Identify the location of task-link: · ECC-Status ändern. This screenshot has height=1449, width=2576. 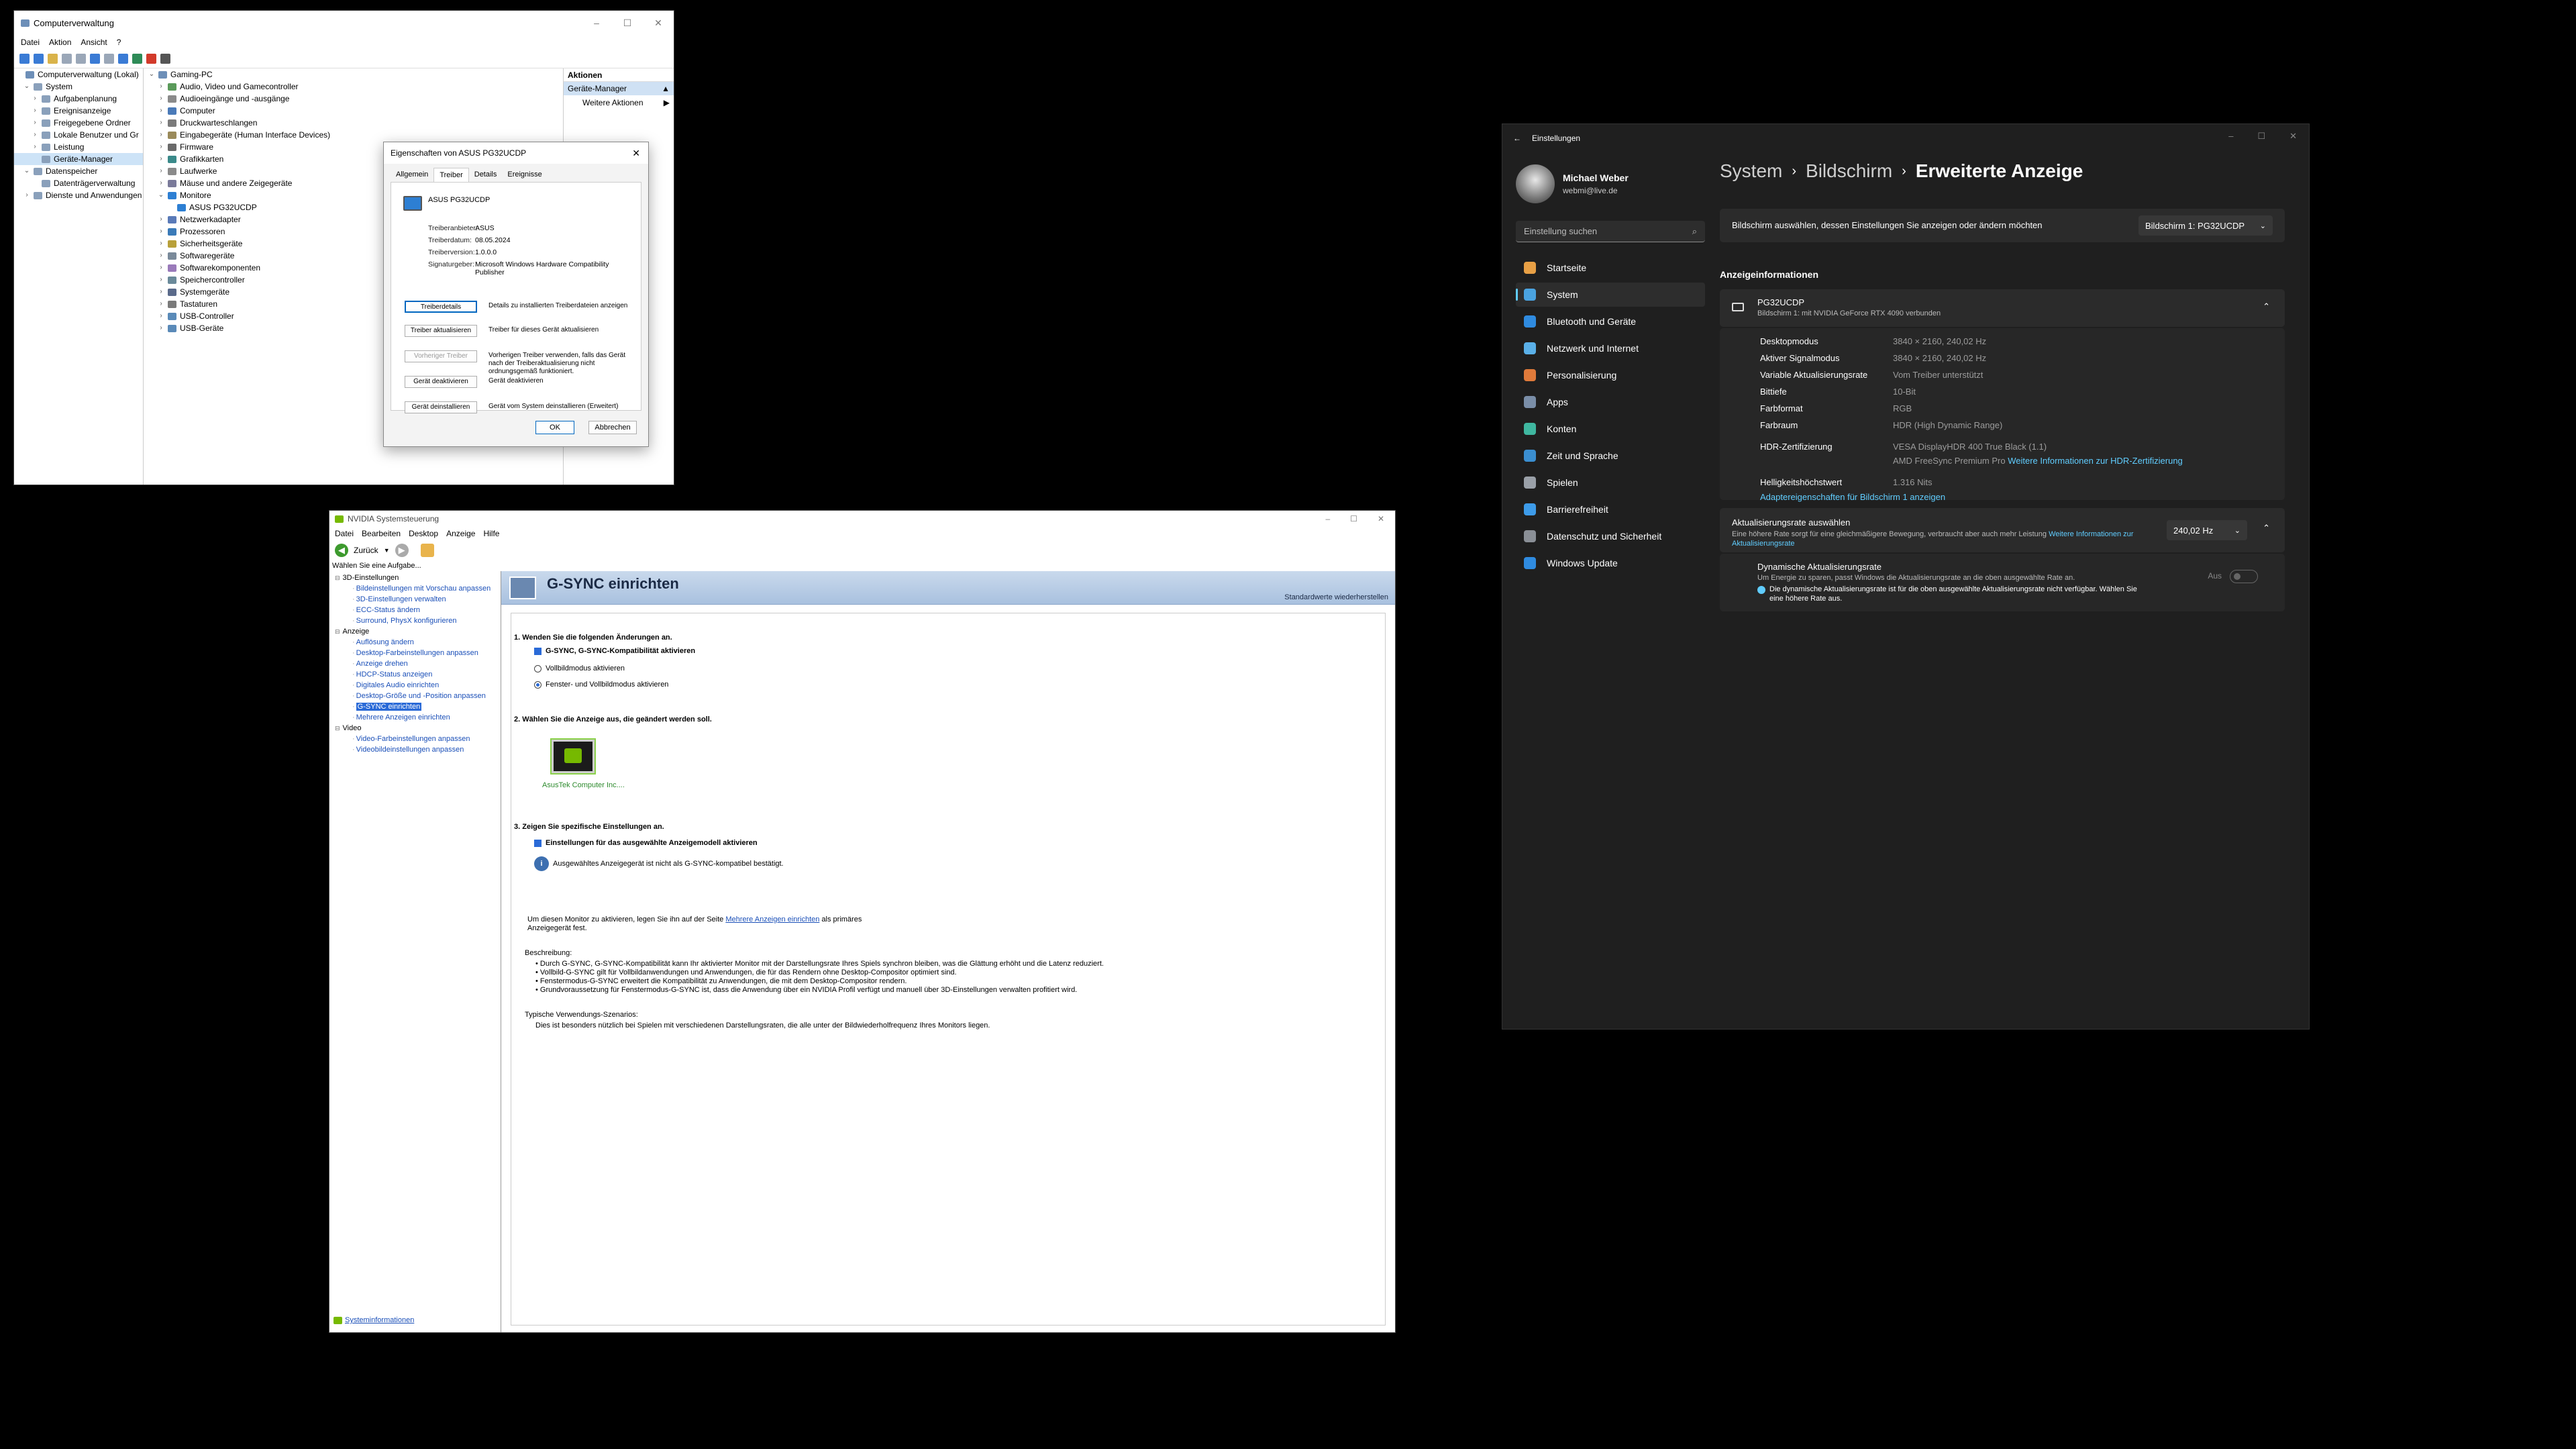
(416, 610).